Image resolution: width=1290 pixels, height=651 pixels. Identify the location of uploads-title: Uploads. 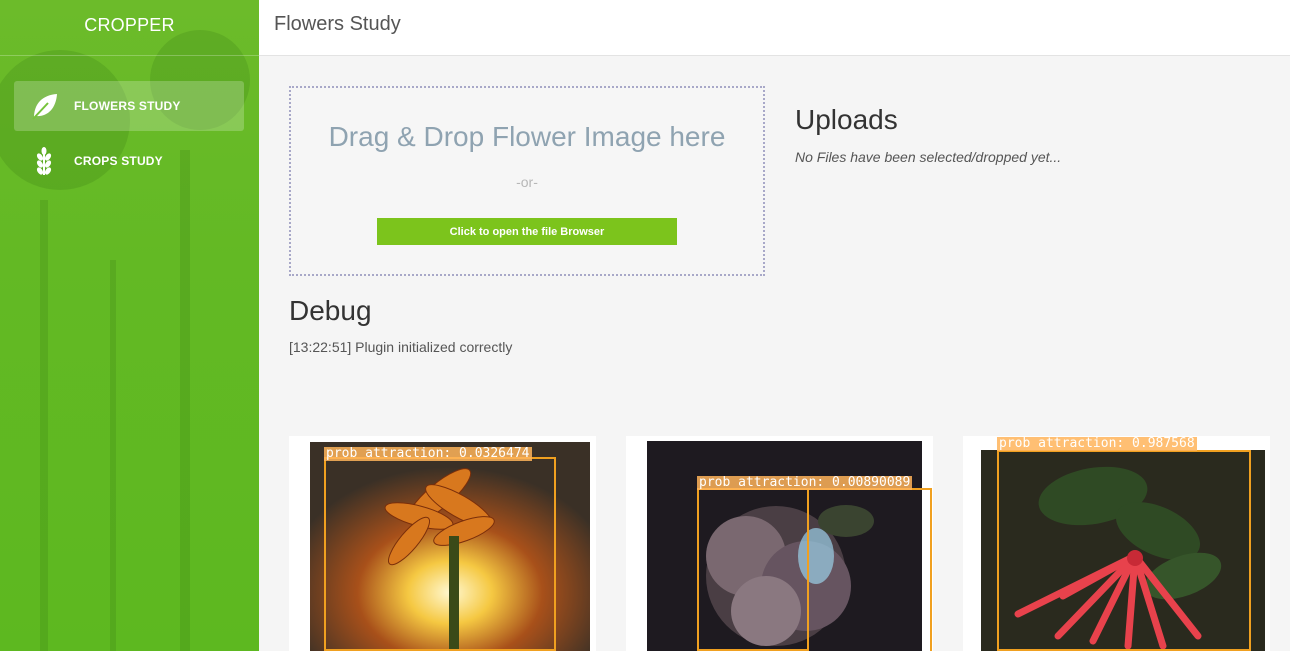
(846, 119).